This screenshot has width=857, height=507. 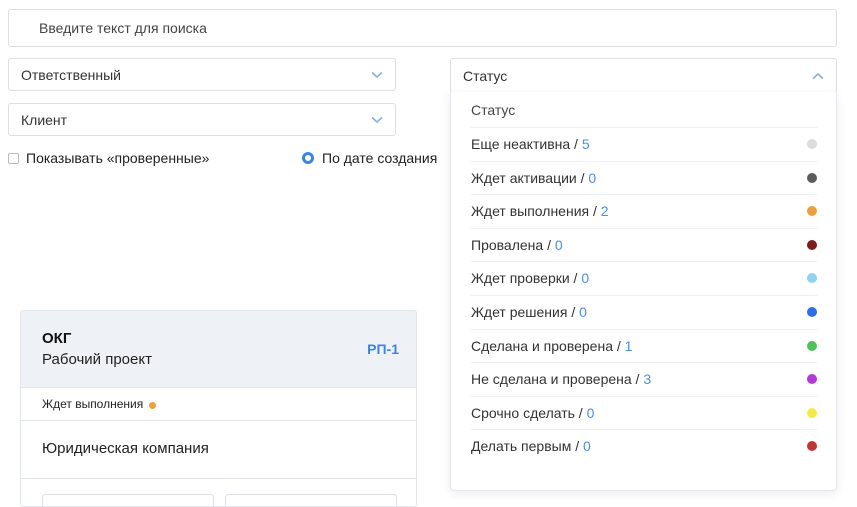 What do you see at coordinates (523, 412) in the screenshot?
I see `status-option-label: Срочно сделать` at bounding box center [523, 412].